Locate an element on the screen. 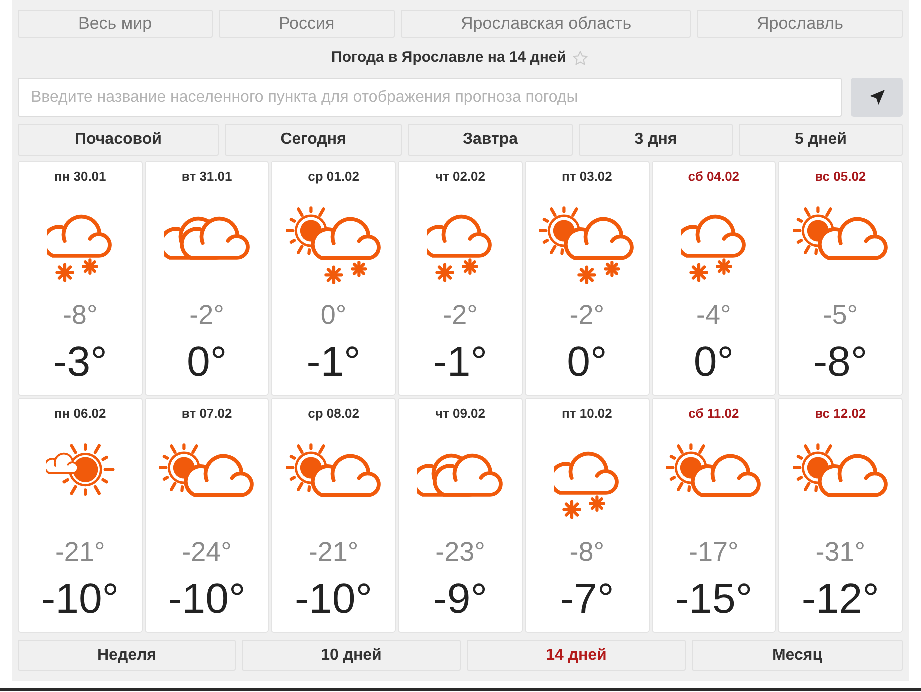  date-label: ср 01.02 is located at coordinates (334, 177).